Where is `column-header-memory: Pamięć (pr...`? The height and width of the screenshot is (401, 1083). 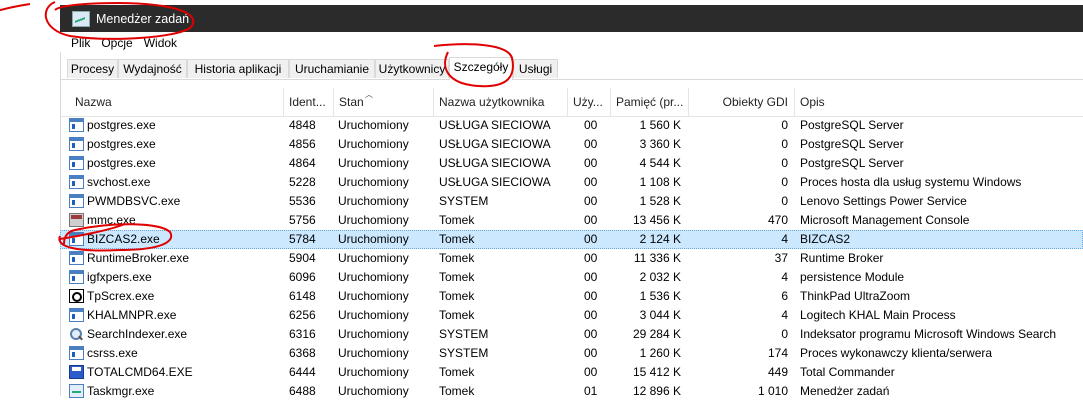 column-header-memory: Pamięć (pr... is located at coordinates (649, 102).